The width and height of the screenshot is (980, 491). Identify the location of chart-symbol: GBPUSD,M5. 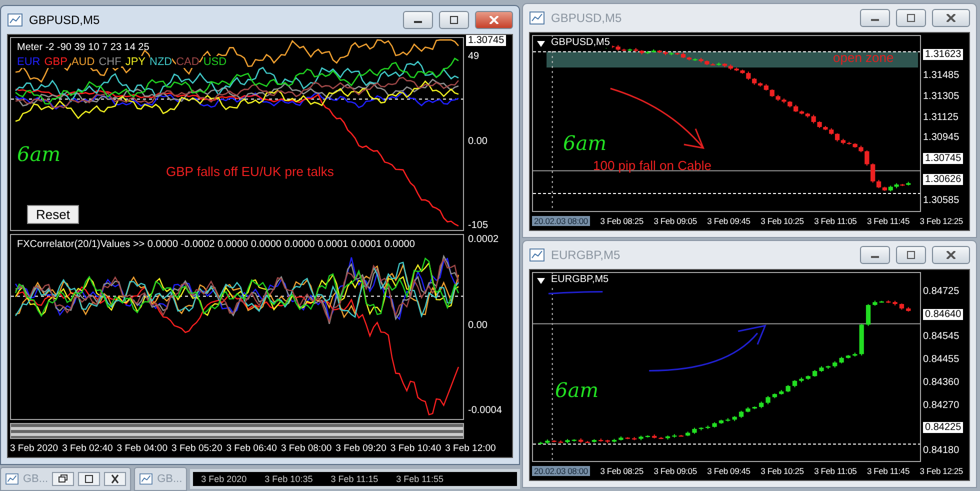
(580, 42).